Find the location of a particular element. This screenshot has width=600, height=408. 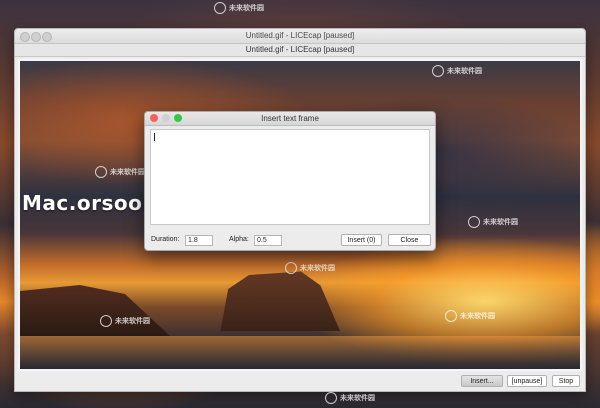

insert-frame-button: Insert (0) is located at coordinates (361, 240).